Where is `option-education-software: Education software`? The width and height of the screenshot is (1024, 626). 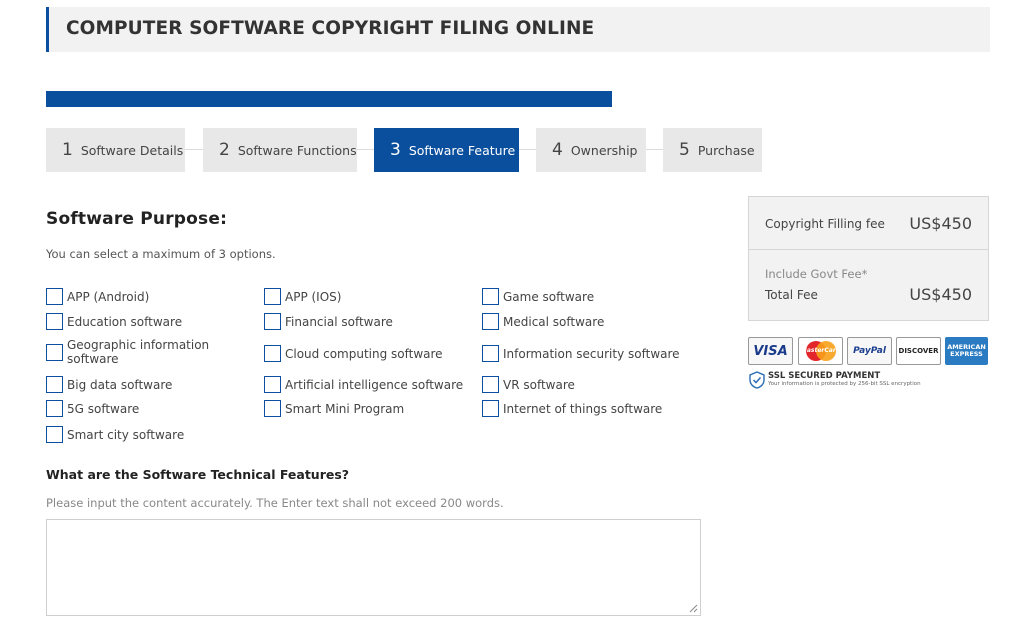
option-education-software: Education software is located at coordinates (114, 321).